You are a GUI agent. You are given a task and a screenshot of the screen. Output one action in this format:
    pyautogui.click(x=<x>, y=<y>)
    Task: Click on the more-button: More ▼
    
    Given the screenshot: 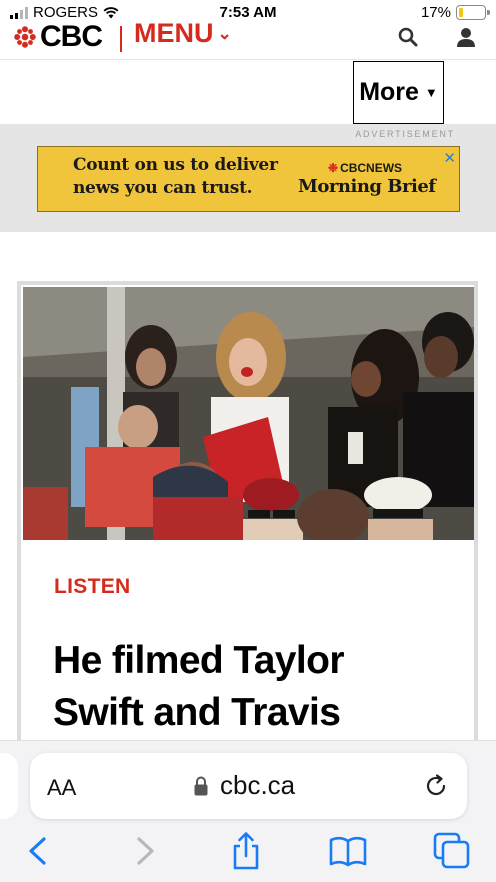 What is the action you would take?
    pyautogui.click(x=398, y=92)
    